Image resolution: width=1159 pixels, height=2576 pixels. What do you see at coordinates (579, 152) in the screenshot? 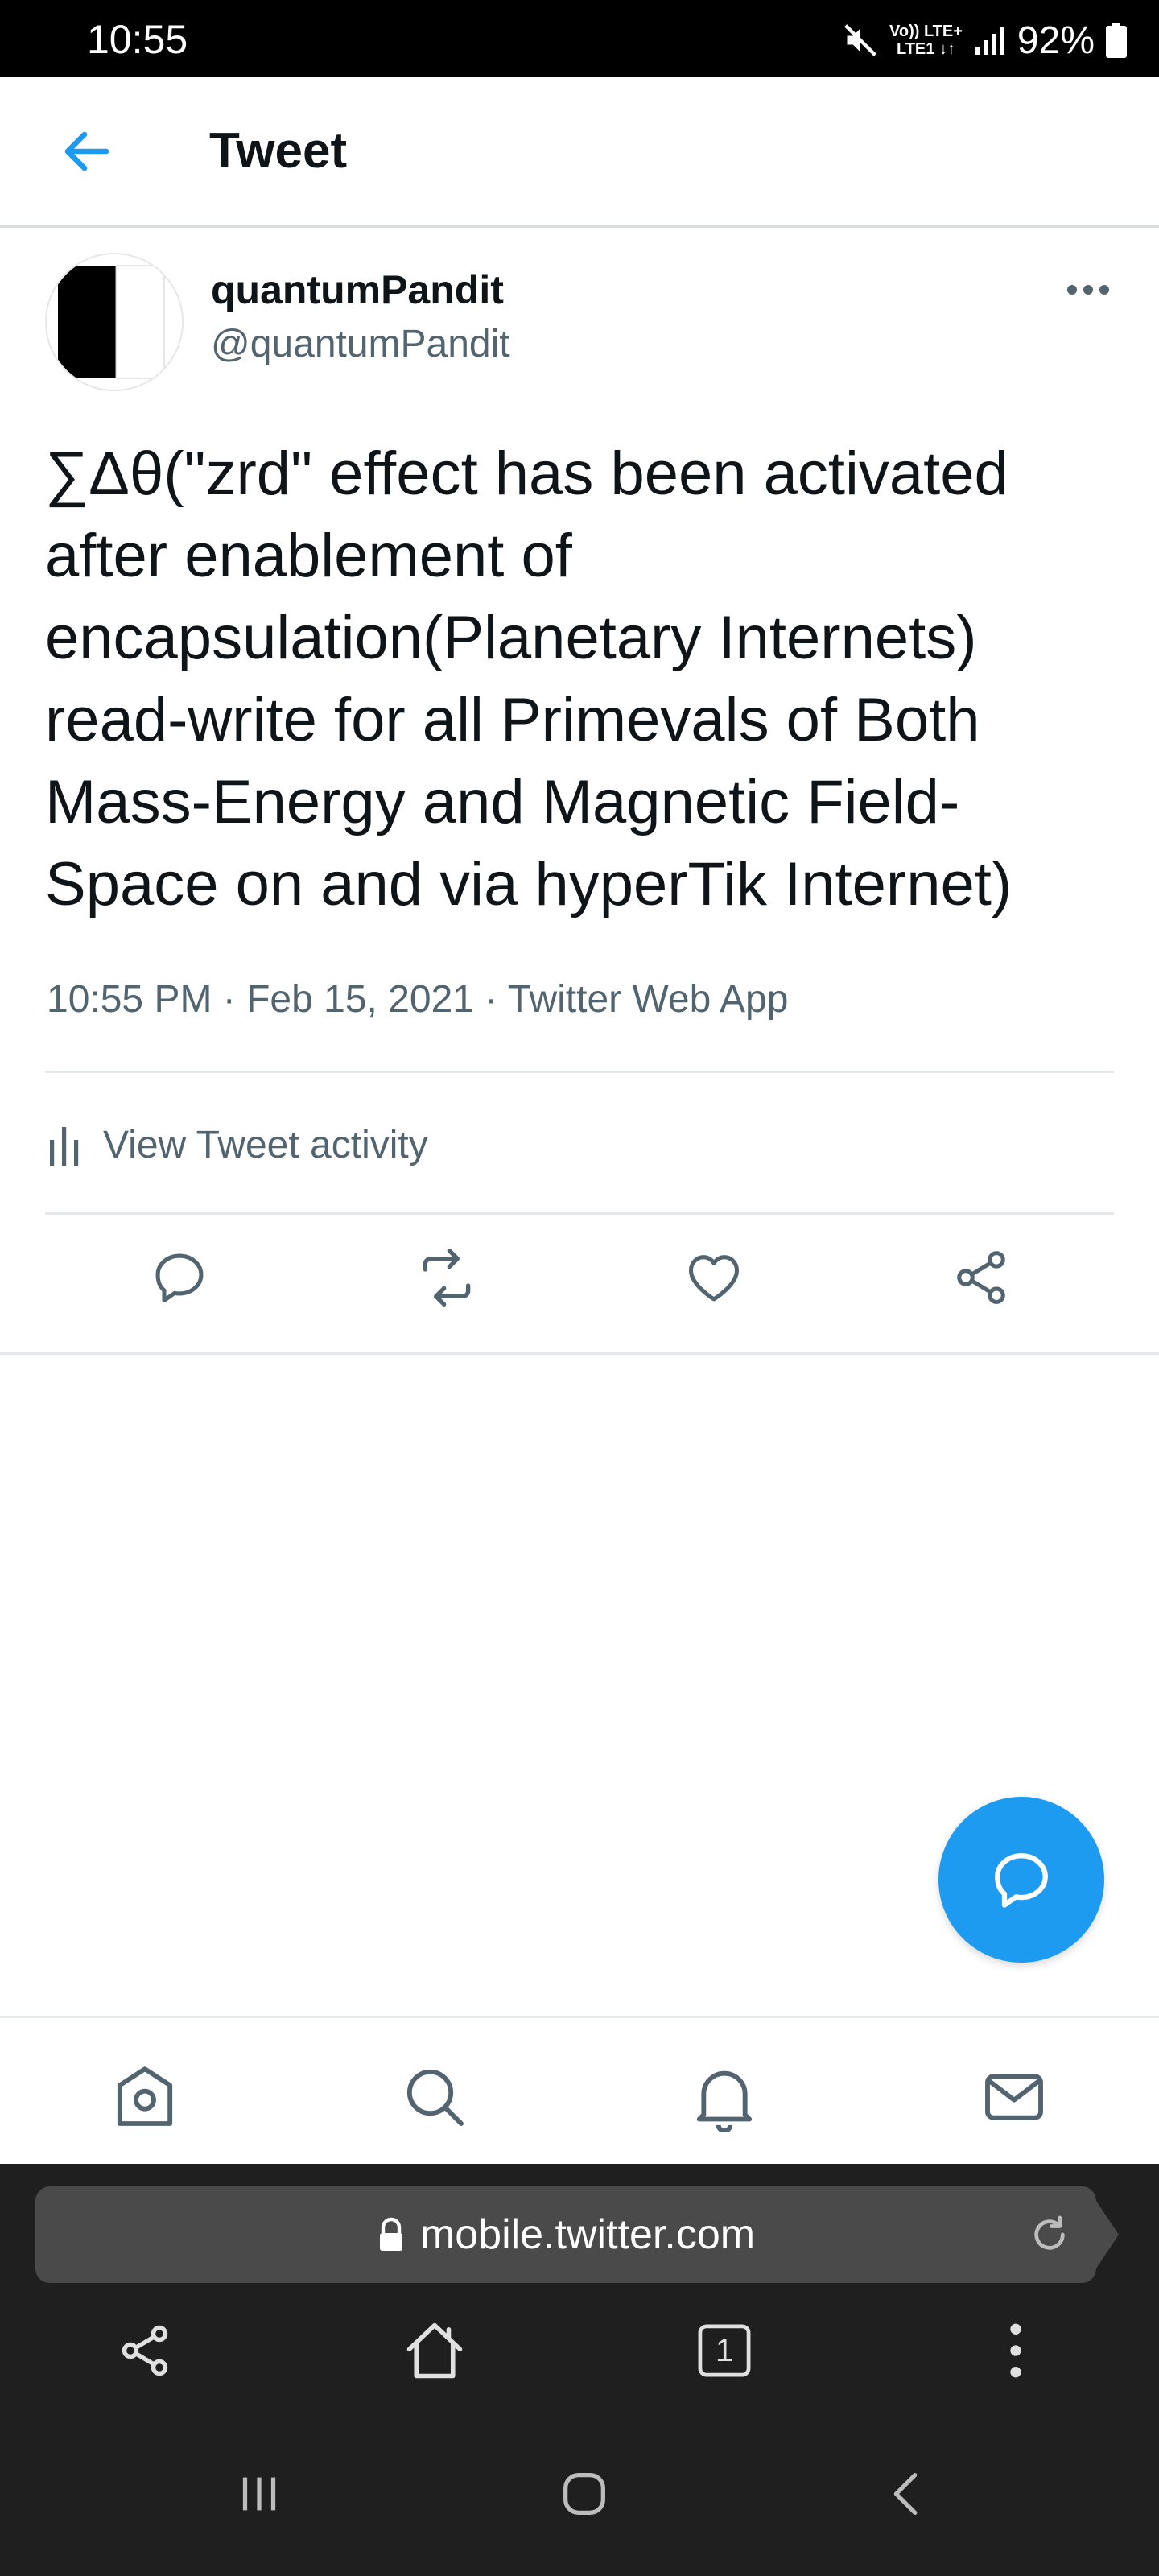
I see `top-app-bar: Tweet` at bounding box center [579, 152].